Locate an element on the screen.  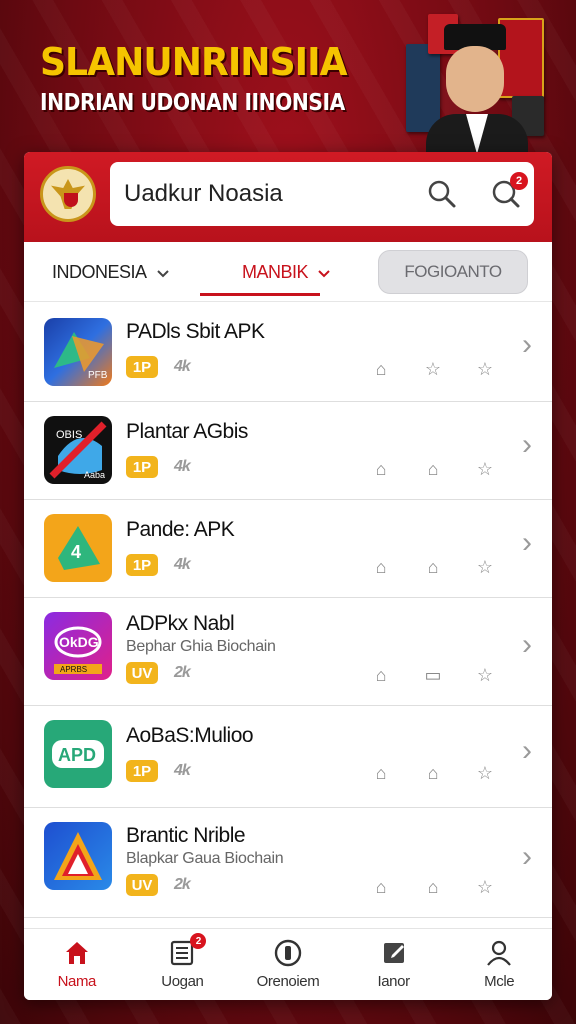
tab-profile: Mcle is located at coordinates (499, 964).